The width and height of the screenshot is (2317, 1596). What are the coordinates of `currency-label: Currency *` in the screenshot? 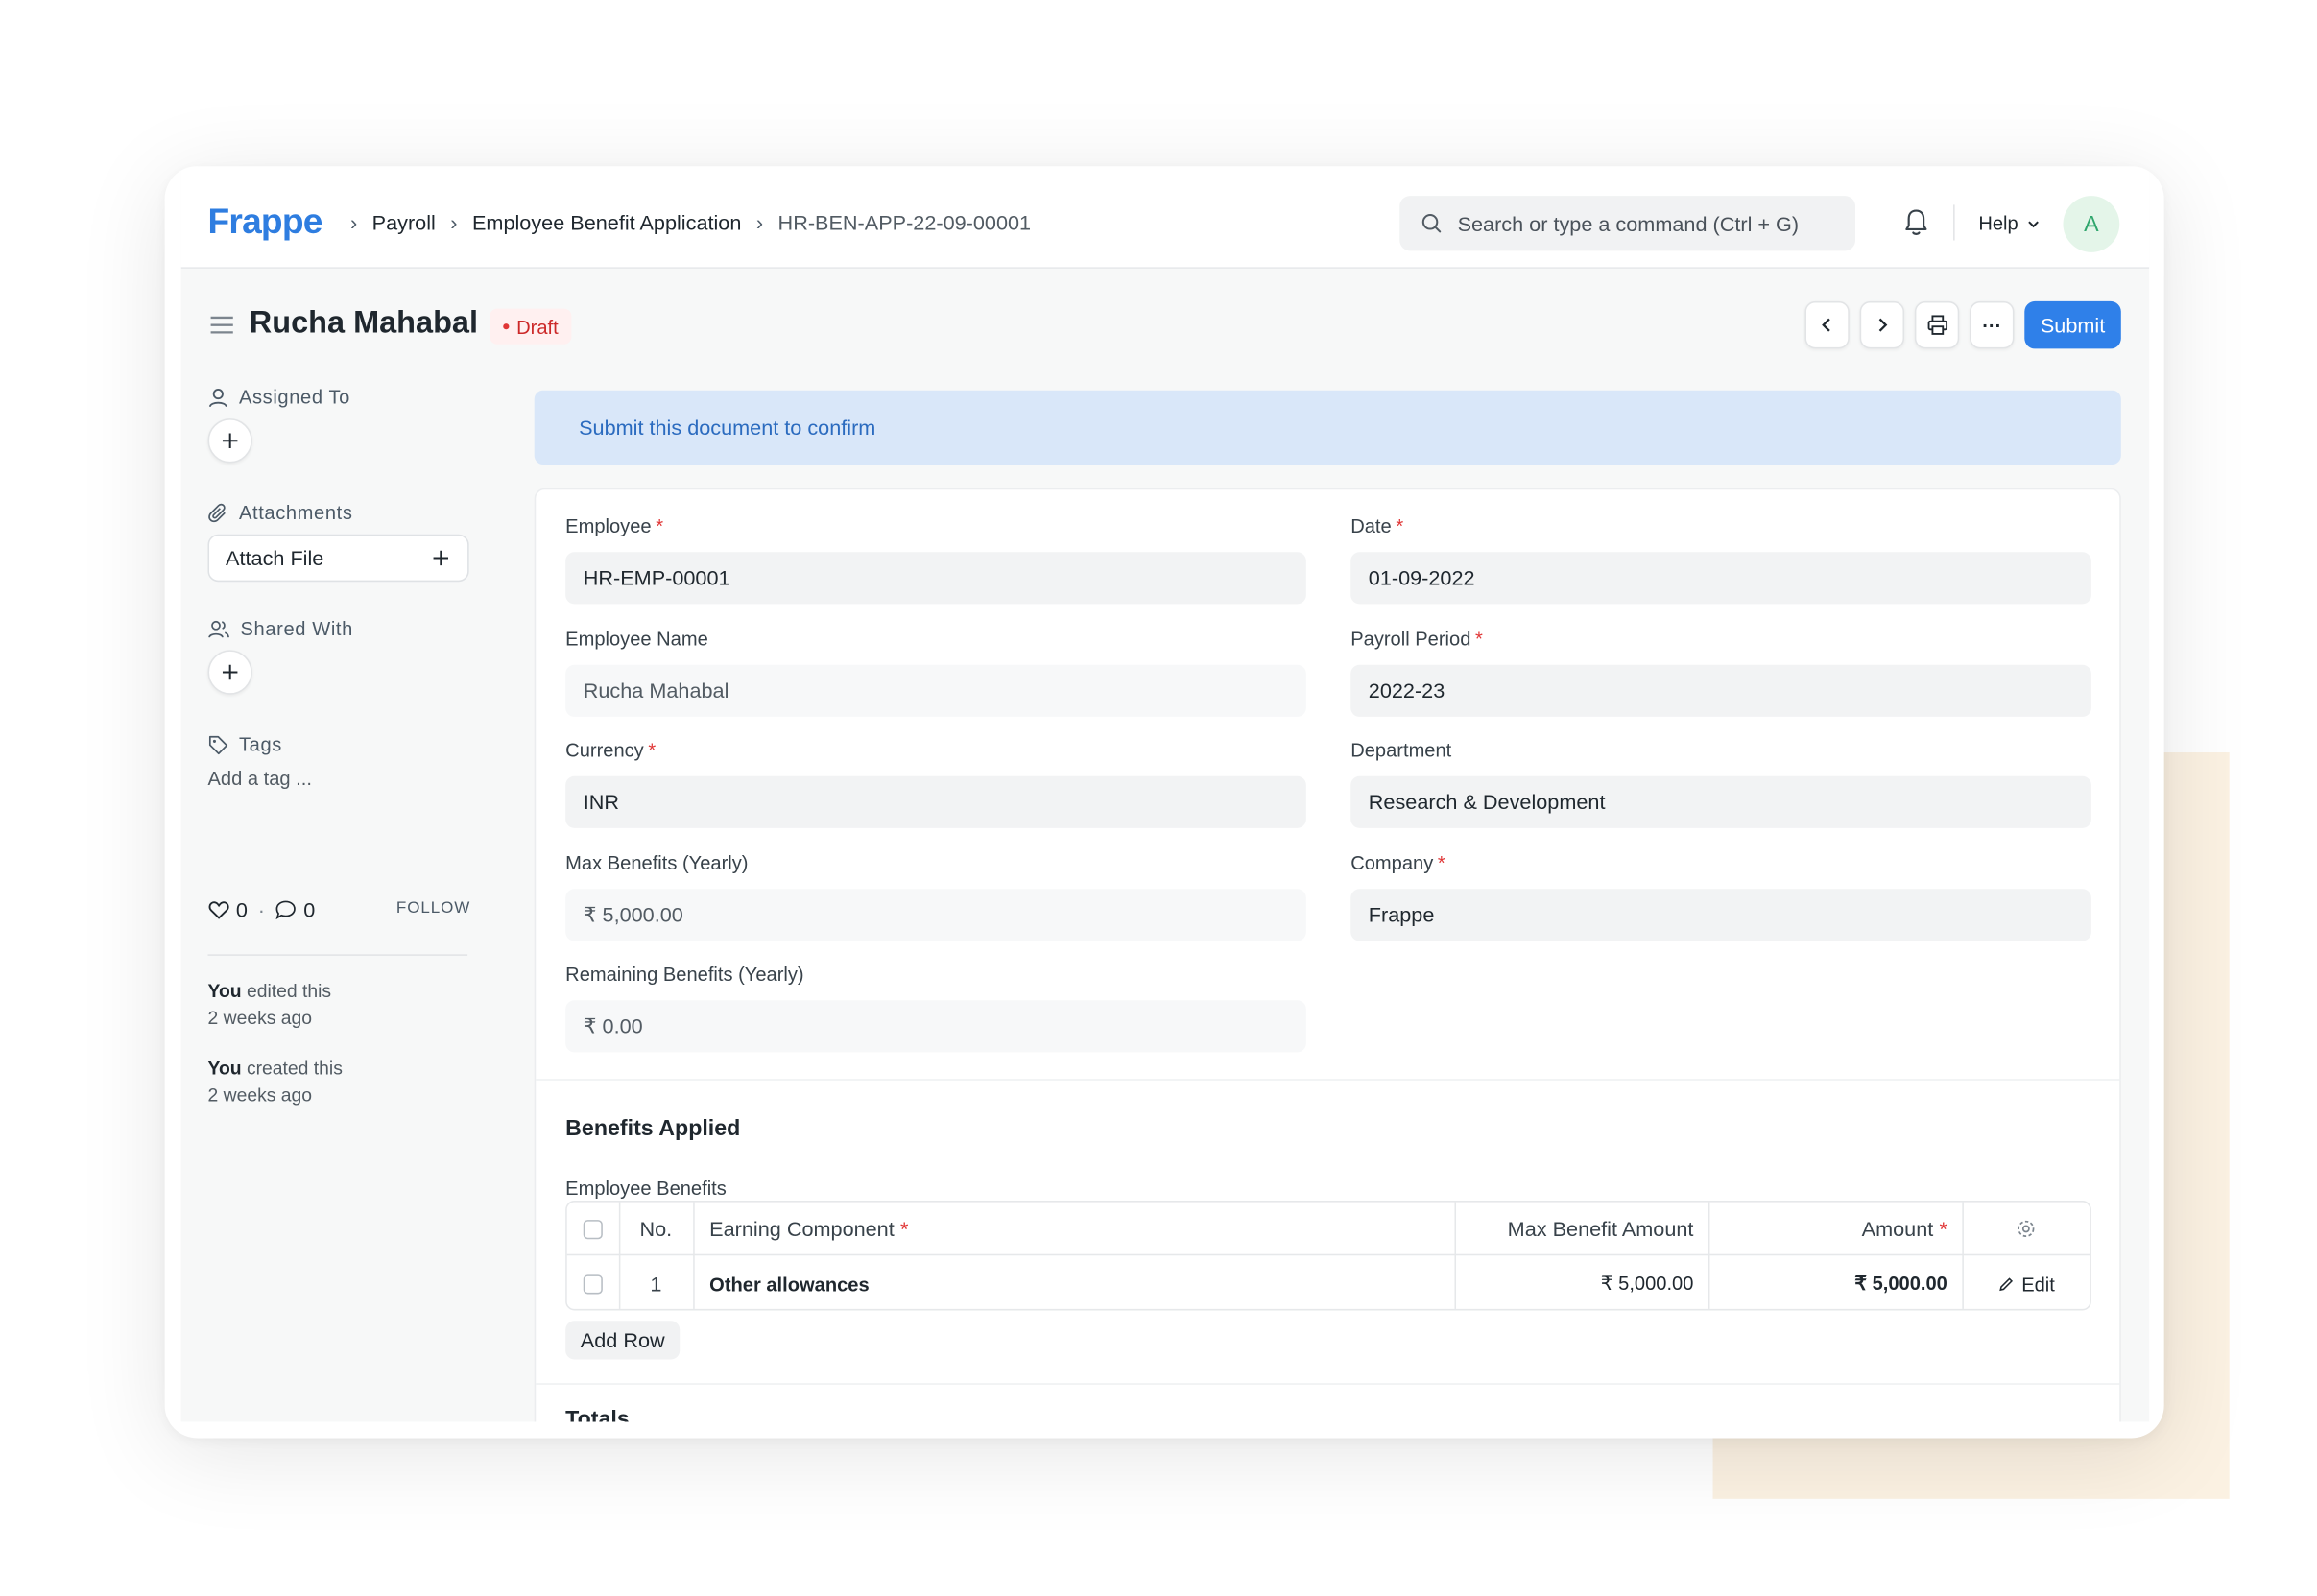 It's located at (611, 750).